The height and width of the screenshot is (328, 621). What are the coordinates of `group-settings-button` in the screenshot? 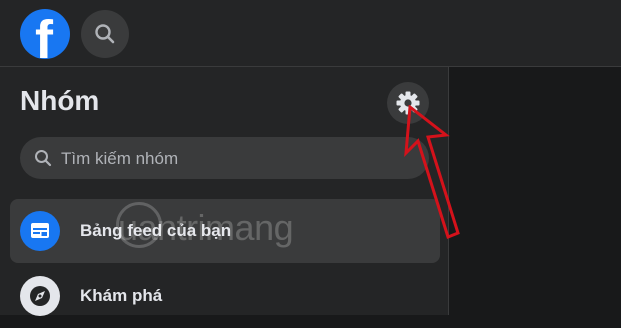 It's located at (408, 103).